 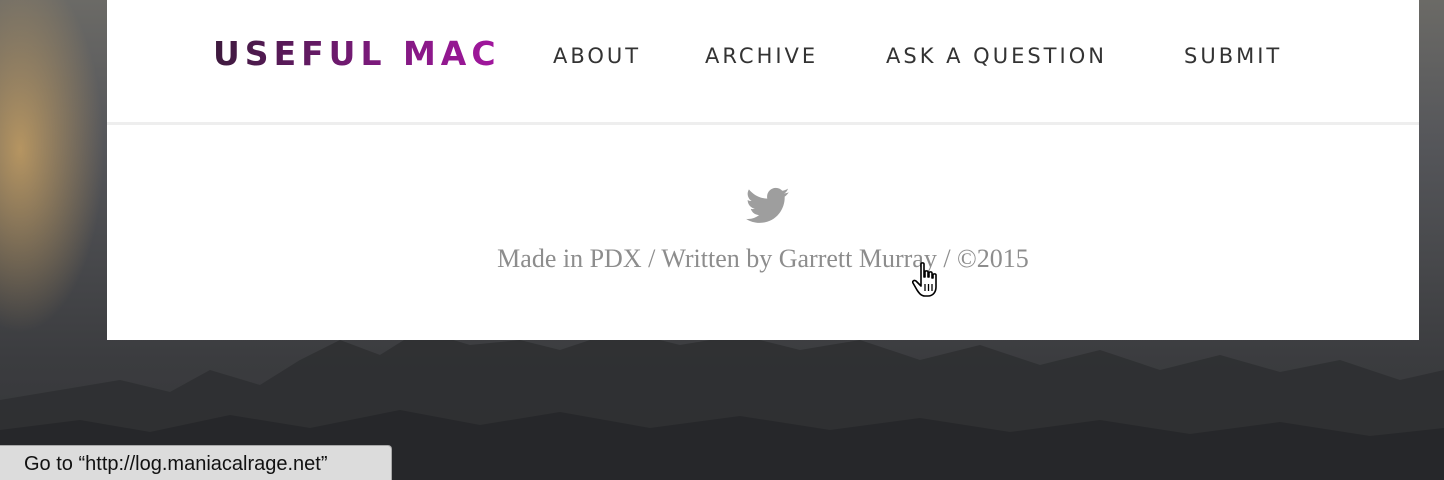 I want to click on nav-archive: ARCHIVE, so click(x=761, y=56).